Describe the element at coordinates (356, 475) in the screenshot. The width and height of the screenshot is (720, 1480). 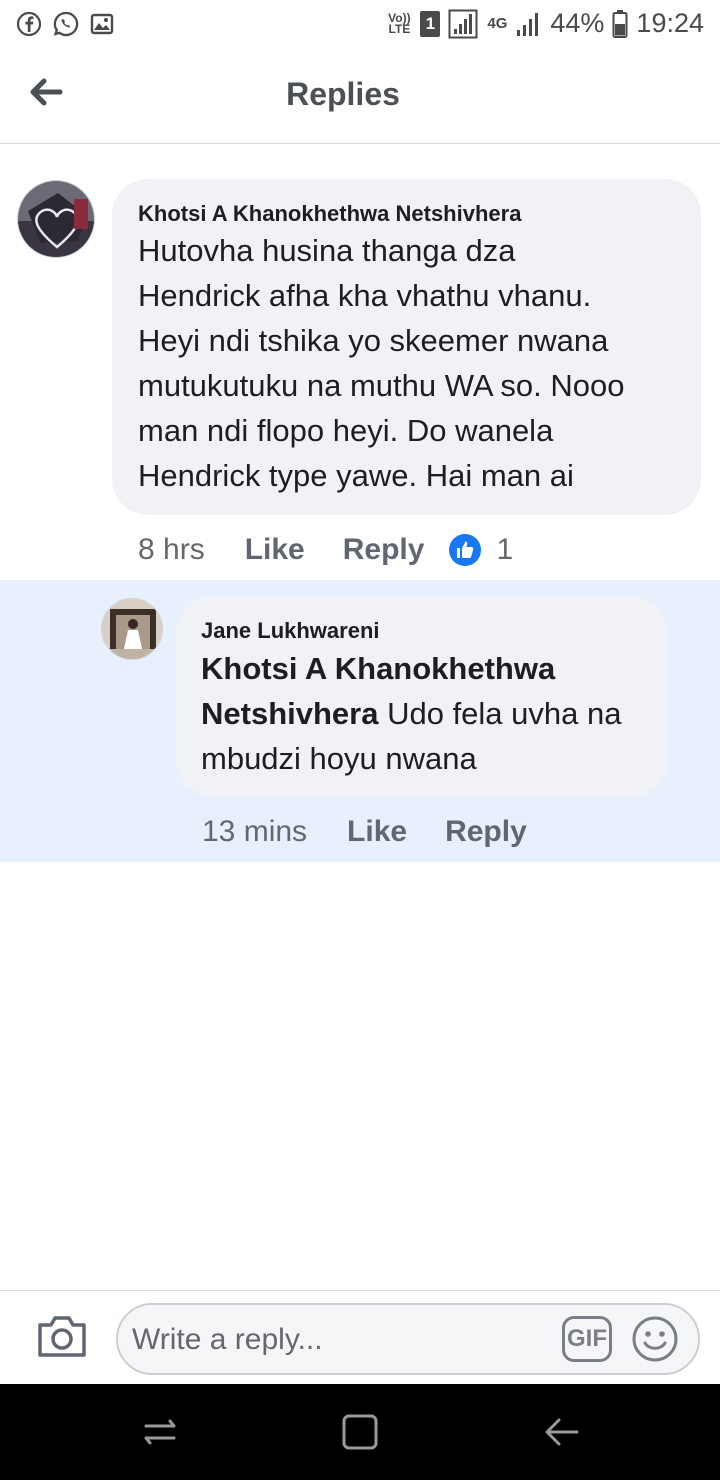
I see `comment-line: Hendrick type yawe. Hai man ai` at that location.